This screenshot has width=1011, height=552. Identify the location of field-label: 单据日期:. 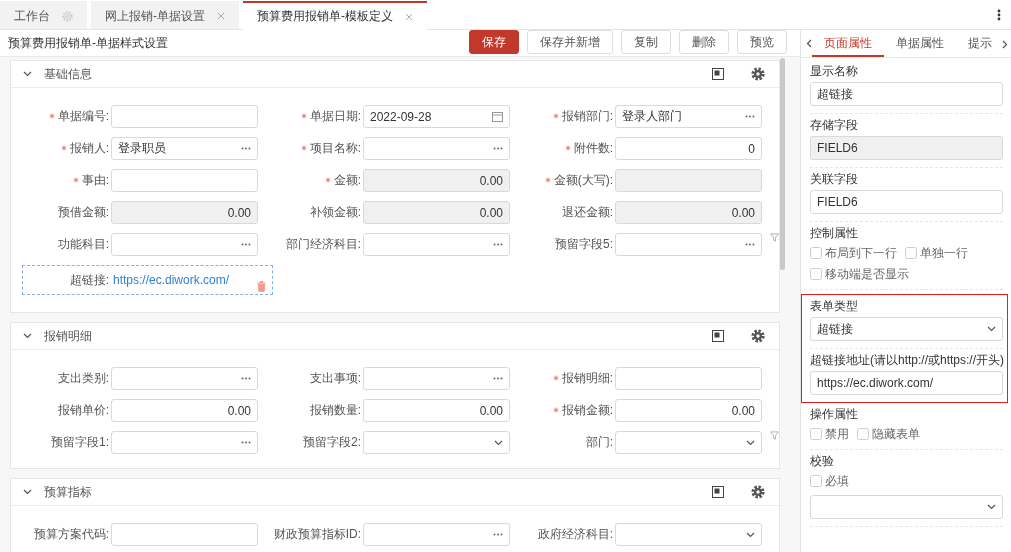
(335, 116).